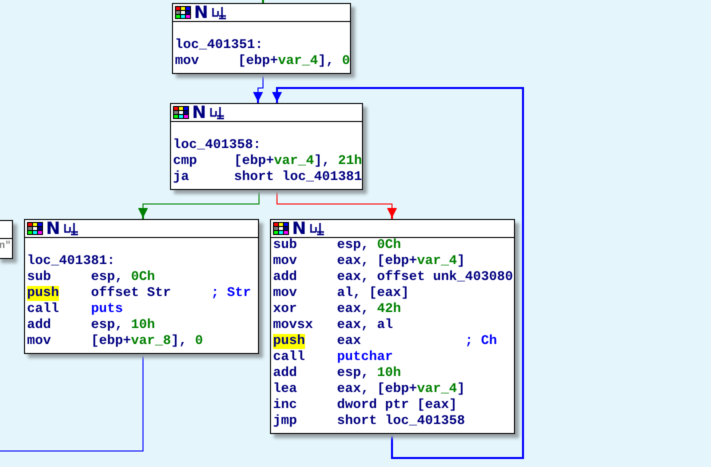  What do you see at coordinates (285, 309) in the screenshot?
I see `mnemonic: xor` at bounding box center [285, 309].